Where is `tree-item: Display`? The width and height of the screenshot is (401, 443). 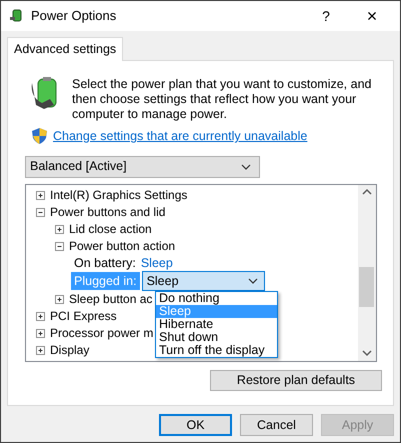 tree-item: Display is located at coordinates (70, 350).